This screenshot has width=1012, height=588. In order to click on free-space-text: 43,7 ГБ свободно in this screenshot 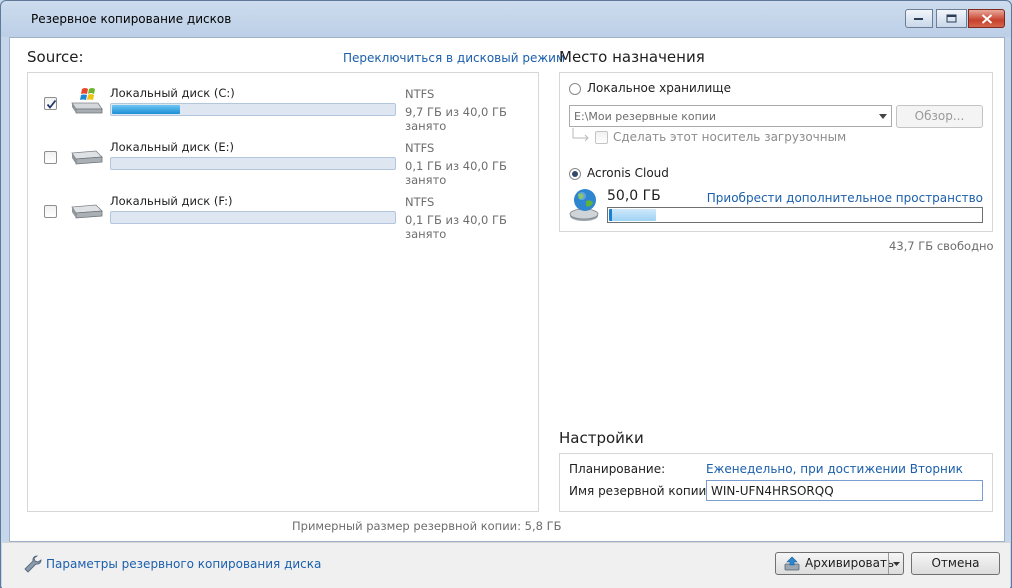, I will do `click(941, 246)`.